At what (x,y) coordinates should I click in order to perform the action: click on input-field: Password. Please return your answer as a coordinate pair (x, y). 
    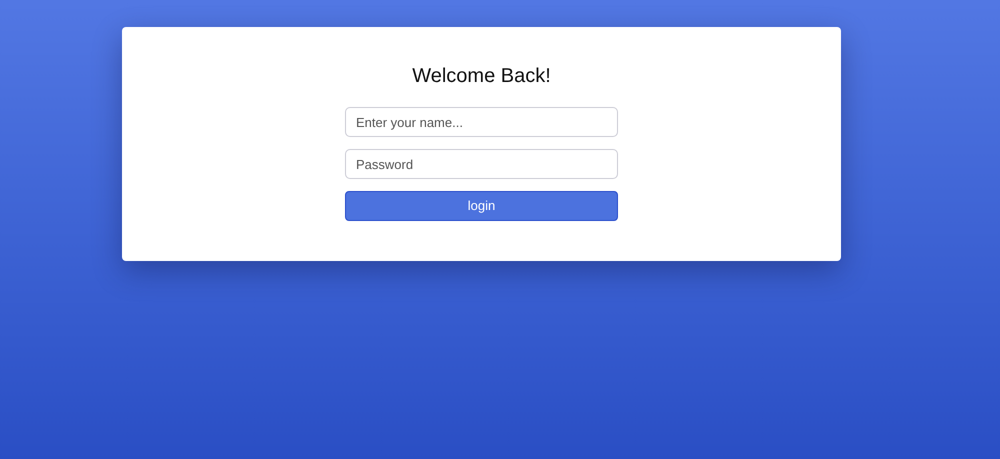
    Looking at the image, I should click on (481, 164).